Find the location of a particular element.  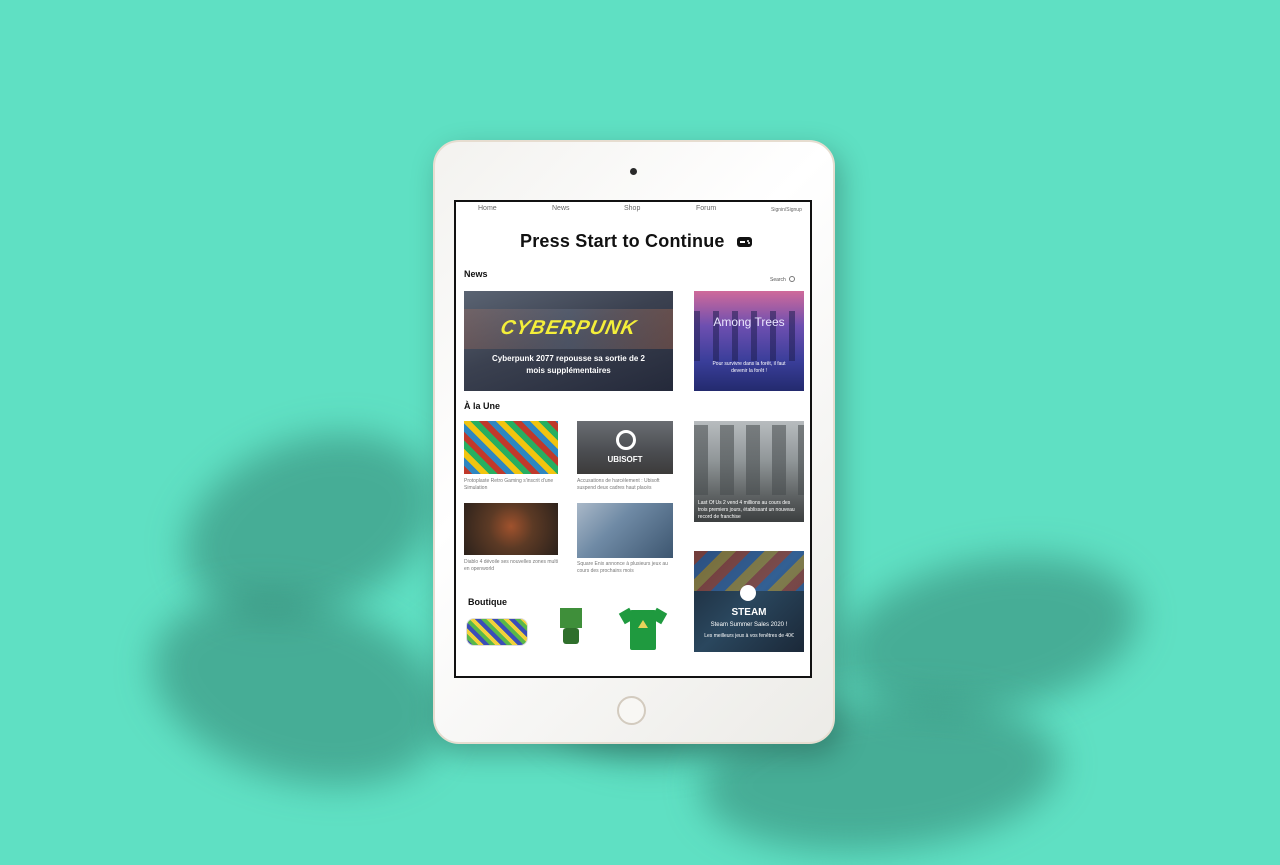

retro-gaming-image is located at coordinates (511, 447).